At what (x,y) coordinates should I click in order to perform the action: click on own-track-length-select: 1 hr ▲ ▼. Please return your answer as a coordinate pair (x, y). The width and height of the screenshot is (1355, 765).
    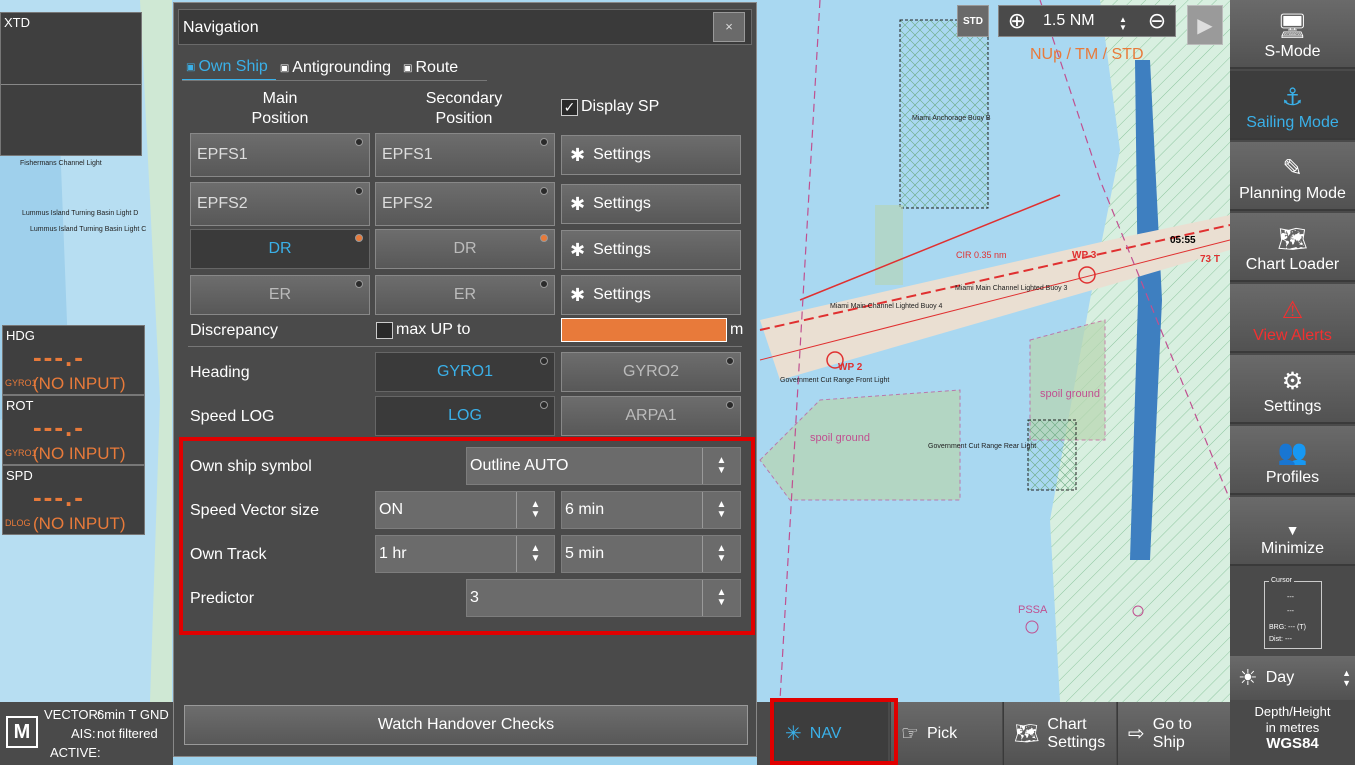
    Looking at the image, I should click on (465, 554).